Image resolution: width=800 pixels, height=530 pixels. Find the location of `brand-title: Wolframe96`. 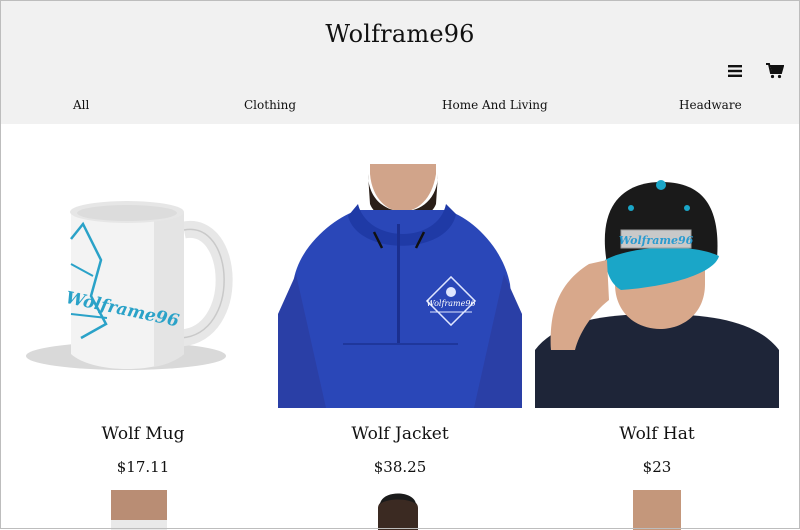

brand-title: Wolframe96 is located at coordinates (400, 34).